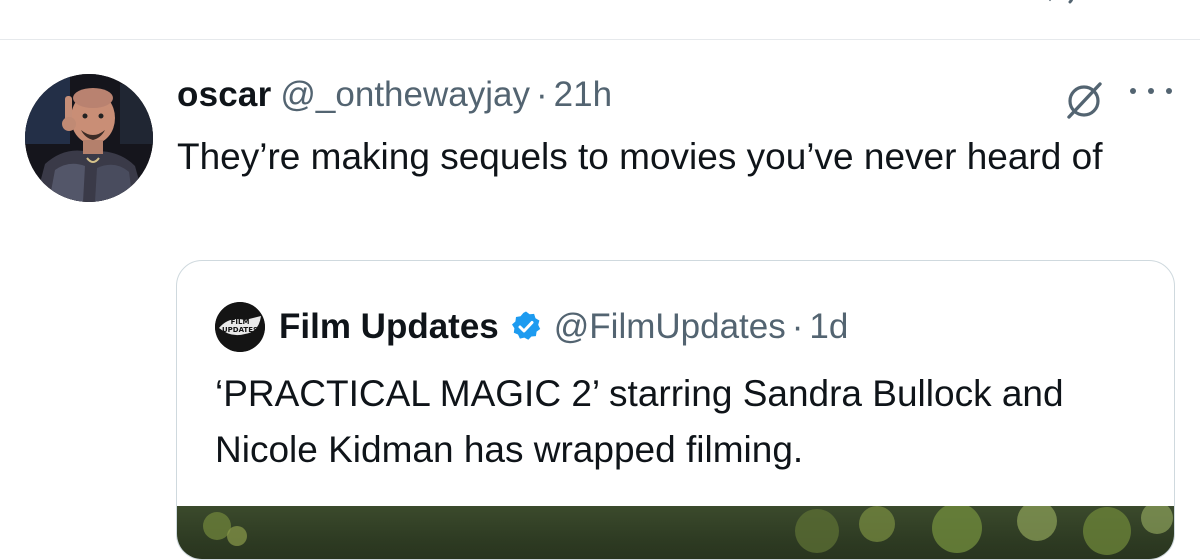  Describe the element at coordinates (583, 95) in the screenshot. I see `timestamp: 21h` at that location.